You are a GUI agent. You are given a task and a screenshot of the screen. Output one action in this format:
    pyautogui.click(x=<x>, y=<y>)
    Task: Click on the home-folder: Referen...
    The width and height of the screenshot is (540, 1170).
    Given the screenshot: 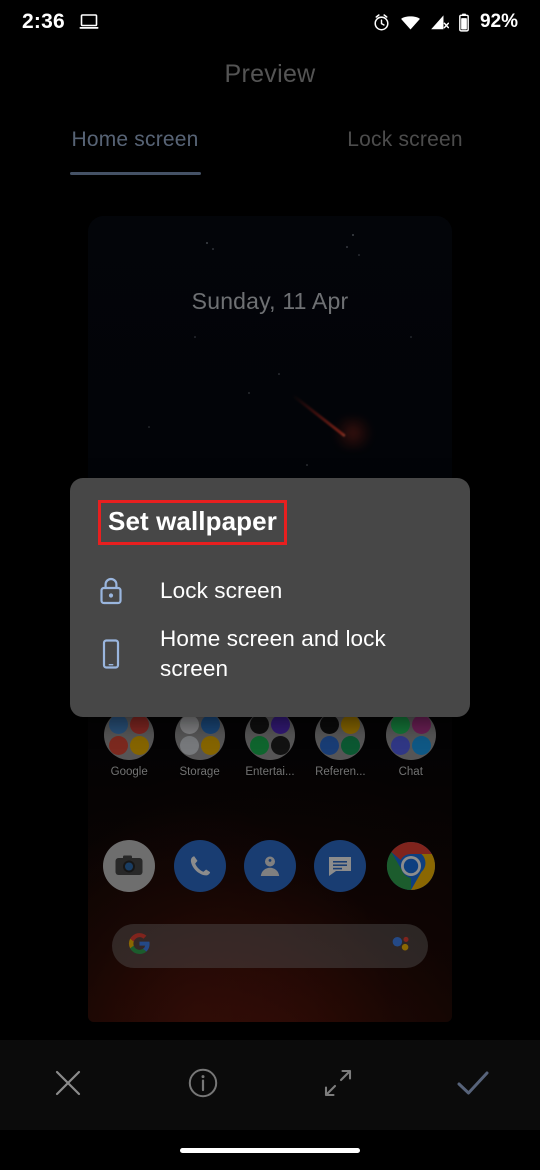 What is the action you would take?
    pyautogui.click(x=340, y=744)
    